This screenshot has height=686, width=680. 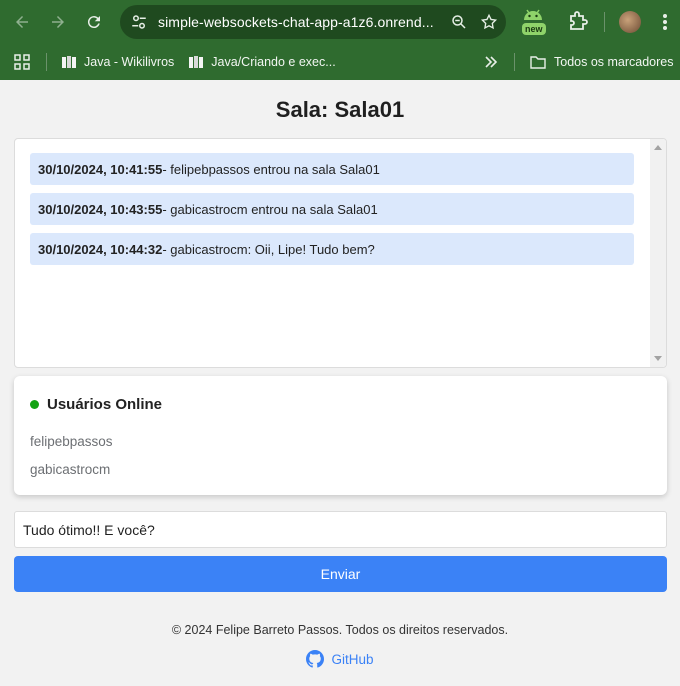 I want to click on toolbar-right: new, so click(x=594, y=22).